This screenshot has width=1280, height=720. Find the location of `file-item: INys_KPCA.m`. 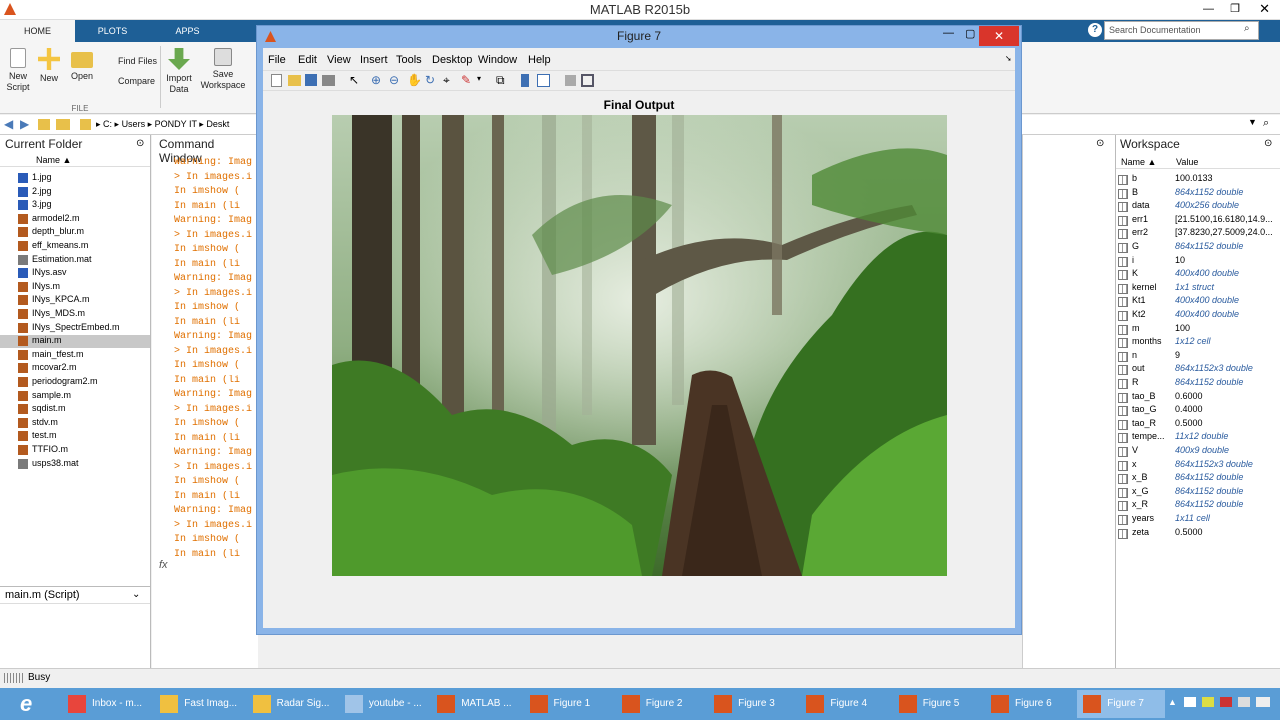

file-item: INys_KPCA.m is located at coordinates (83, 300).